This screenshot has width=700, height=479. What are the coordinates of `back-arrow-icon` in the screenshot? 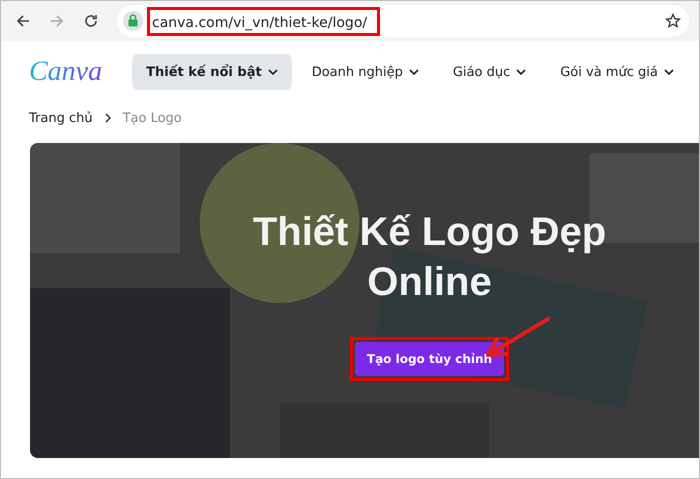 It's located at (23, 21).